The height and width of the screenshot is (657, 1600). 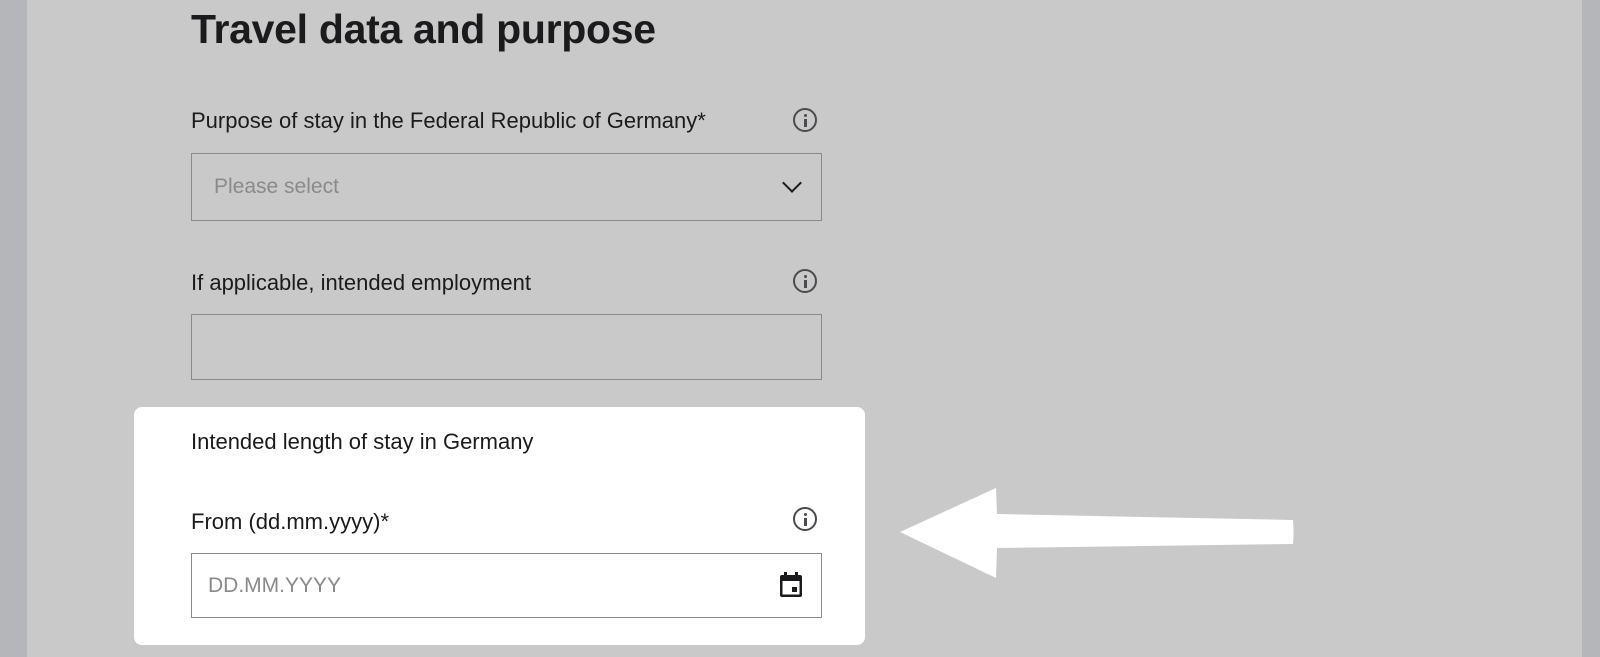 What do you see at coordinates (275, 585) in the screenshot?
I see `from-date-placeholder: DD.MM.YYYY` at bounding box center [275, 585].